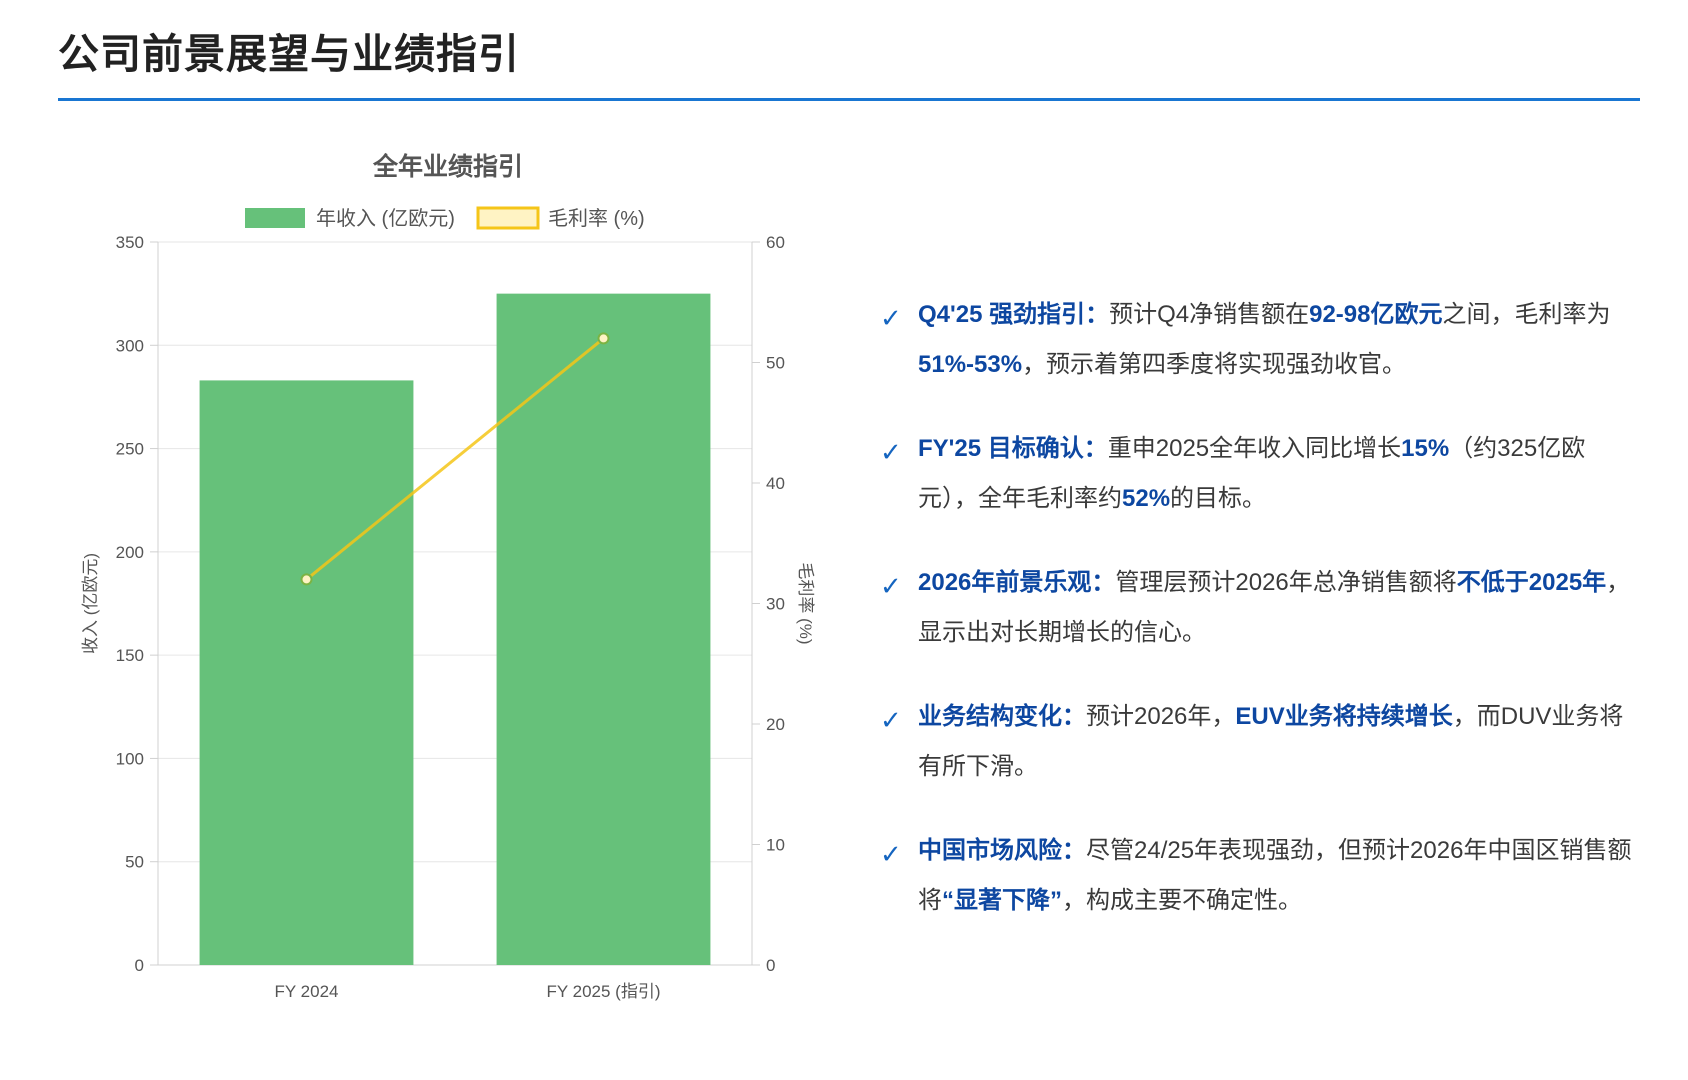  Describe the element at coordinates (849, 99) in the screenshot. I see `title-divider` at that location.